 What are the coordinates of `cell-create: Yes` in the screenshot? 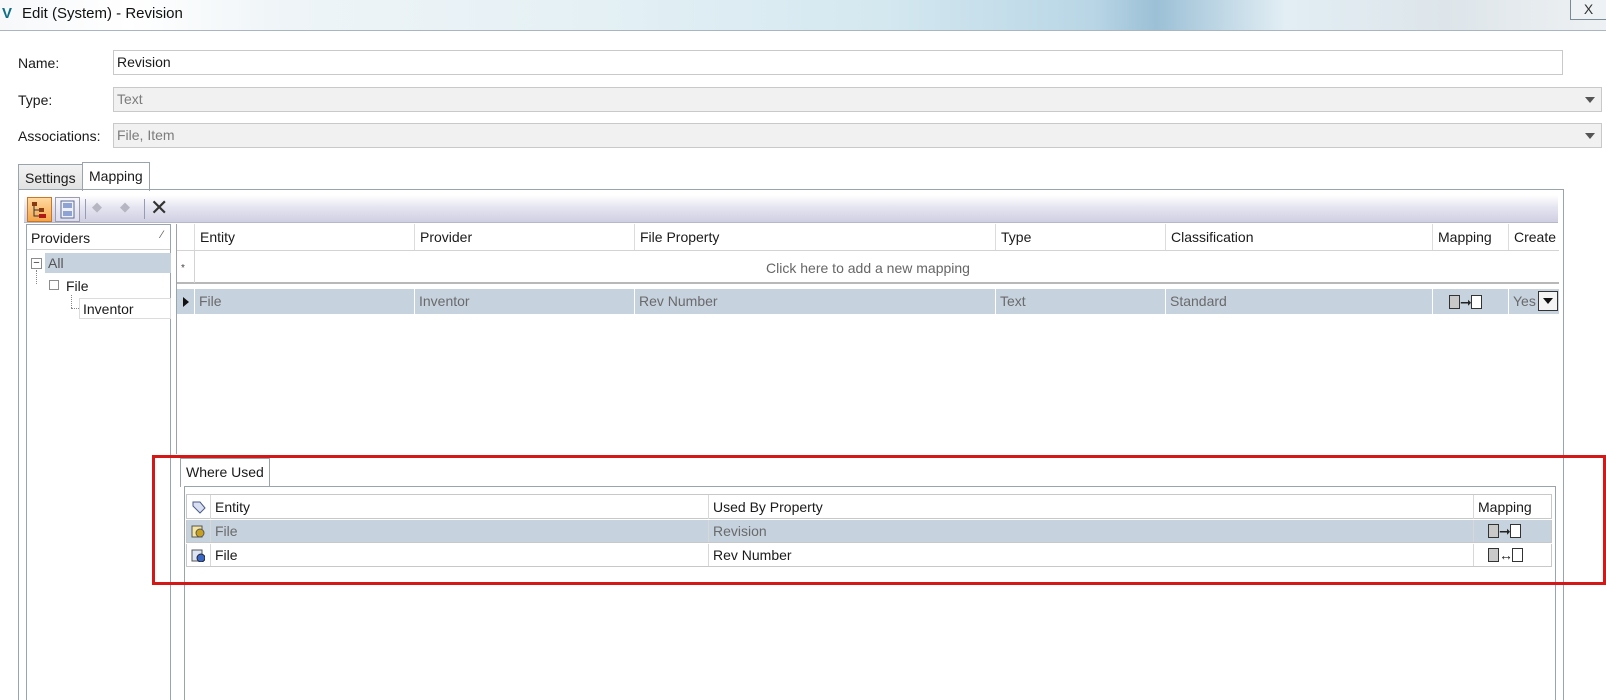 It's located at (1534, 301).